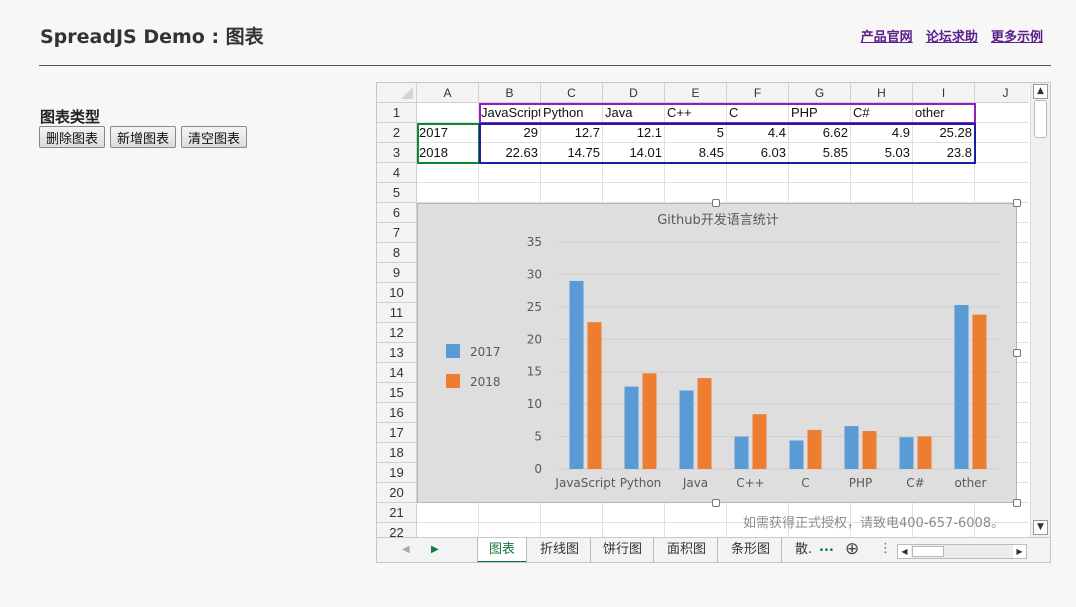 The image size is (1076, 607). Describe the element at coordinates (72, 137) in the screenshot. I see `delete-chart-button: 删除图表` at that location.